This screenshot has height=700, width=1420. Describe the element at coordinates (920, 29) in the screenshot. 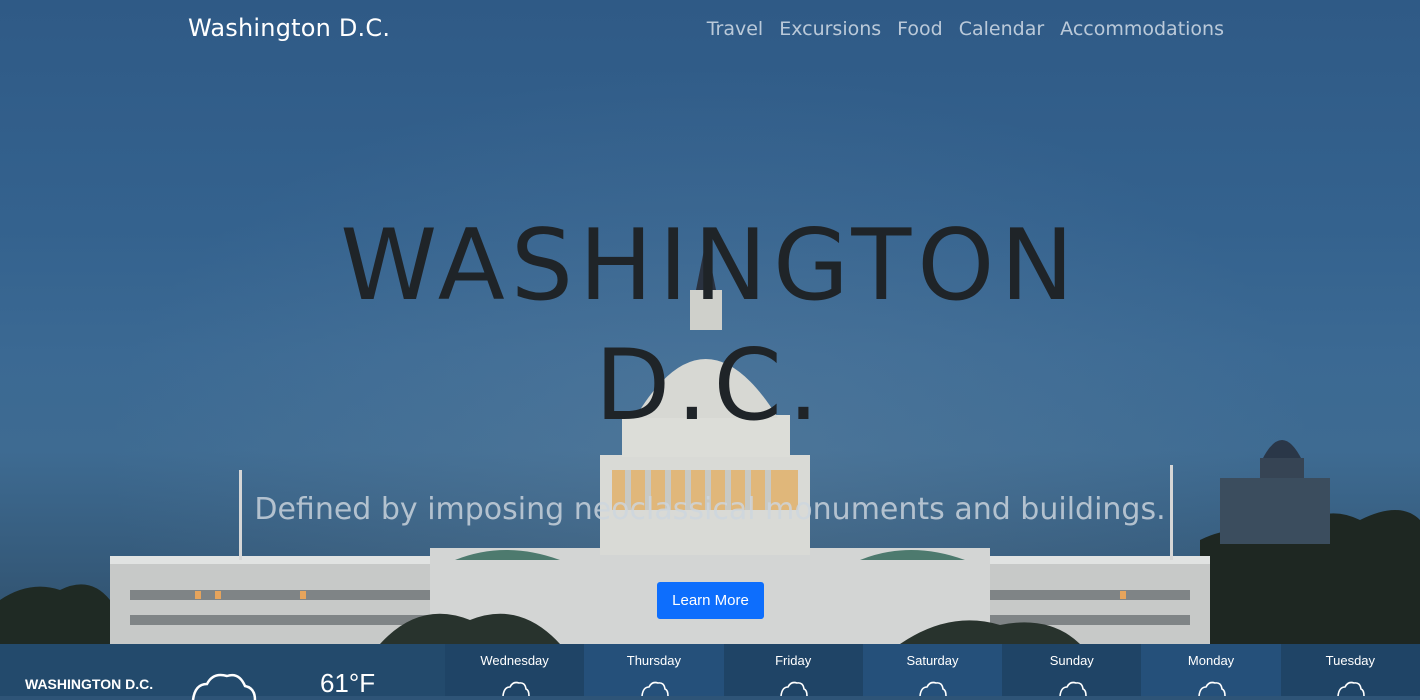

I see `nav-item-food: Food` at that location.